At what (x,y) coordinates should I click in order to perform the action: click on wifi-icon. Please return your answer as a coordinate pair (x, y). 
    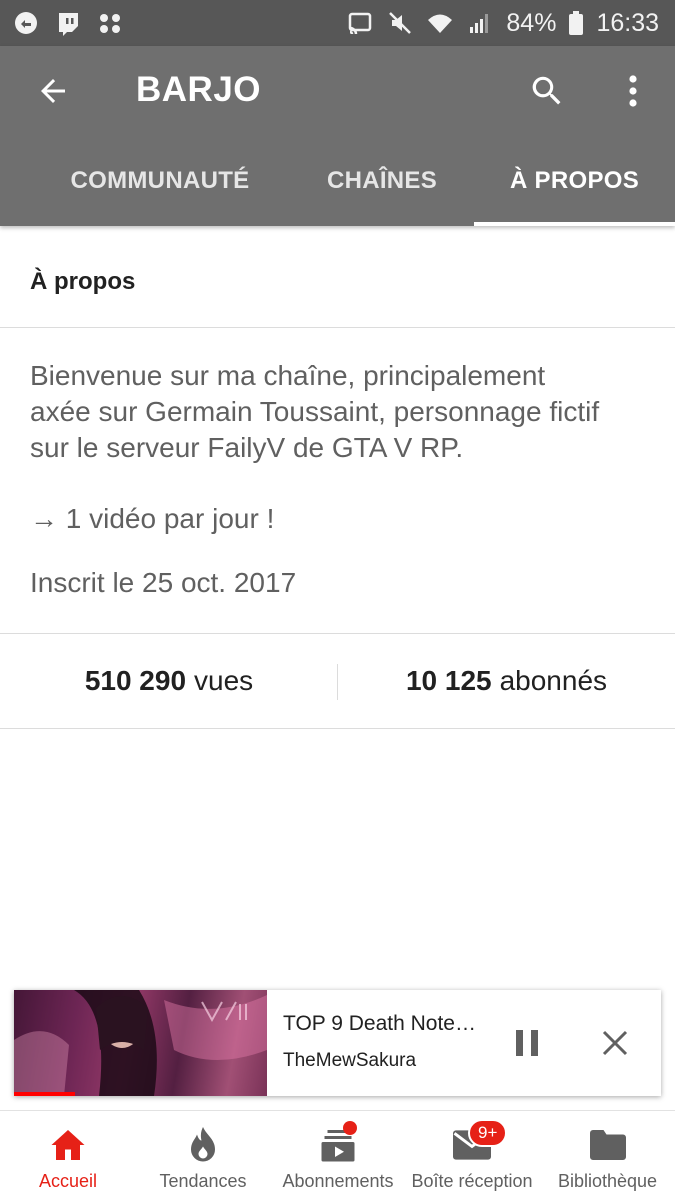
    Looking at the image, I should click on (440, 23).